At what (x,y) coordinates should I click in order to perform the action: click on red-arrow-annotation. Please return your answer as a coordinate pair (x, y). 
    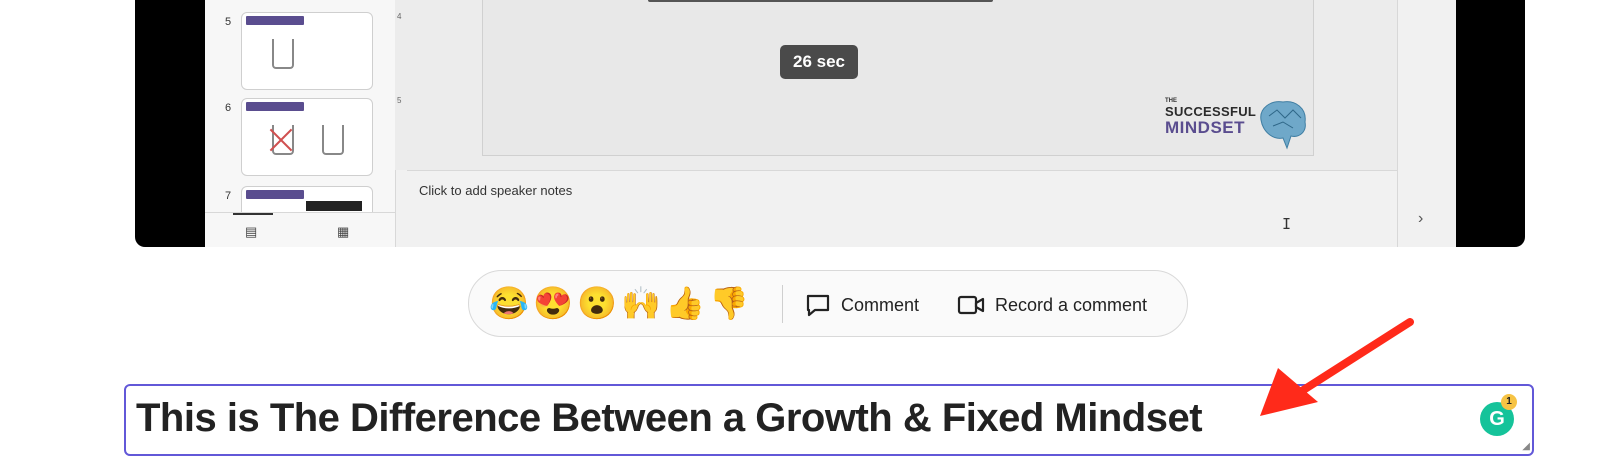
    Looking at the image, I should click on (1337, 367).